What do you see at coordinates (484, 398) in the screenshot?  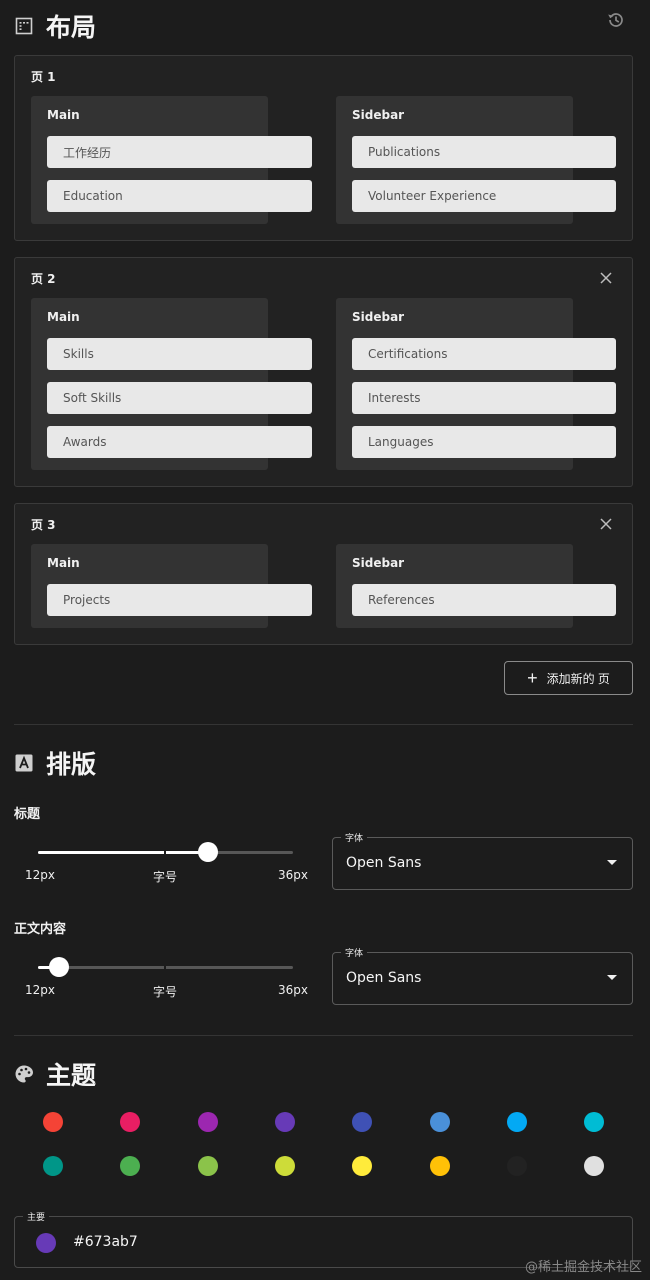 I see `section-item: Interests` at bounding box center [484, 398].